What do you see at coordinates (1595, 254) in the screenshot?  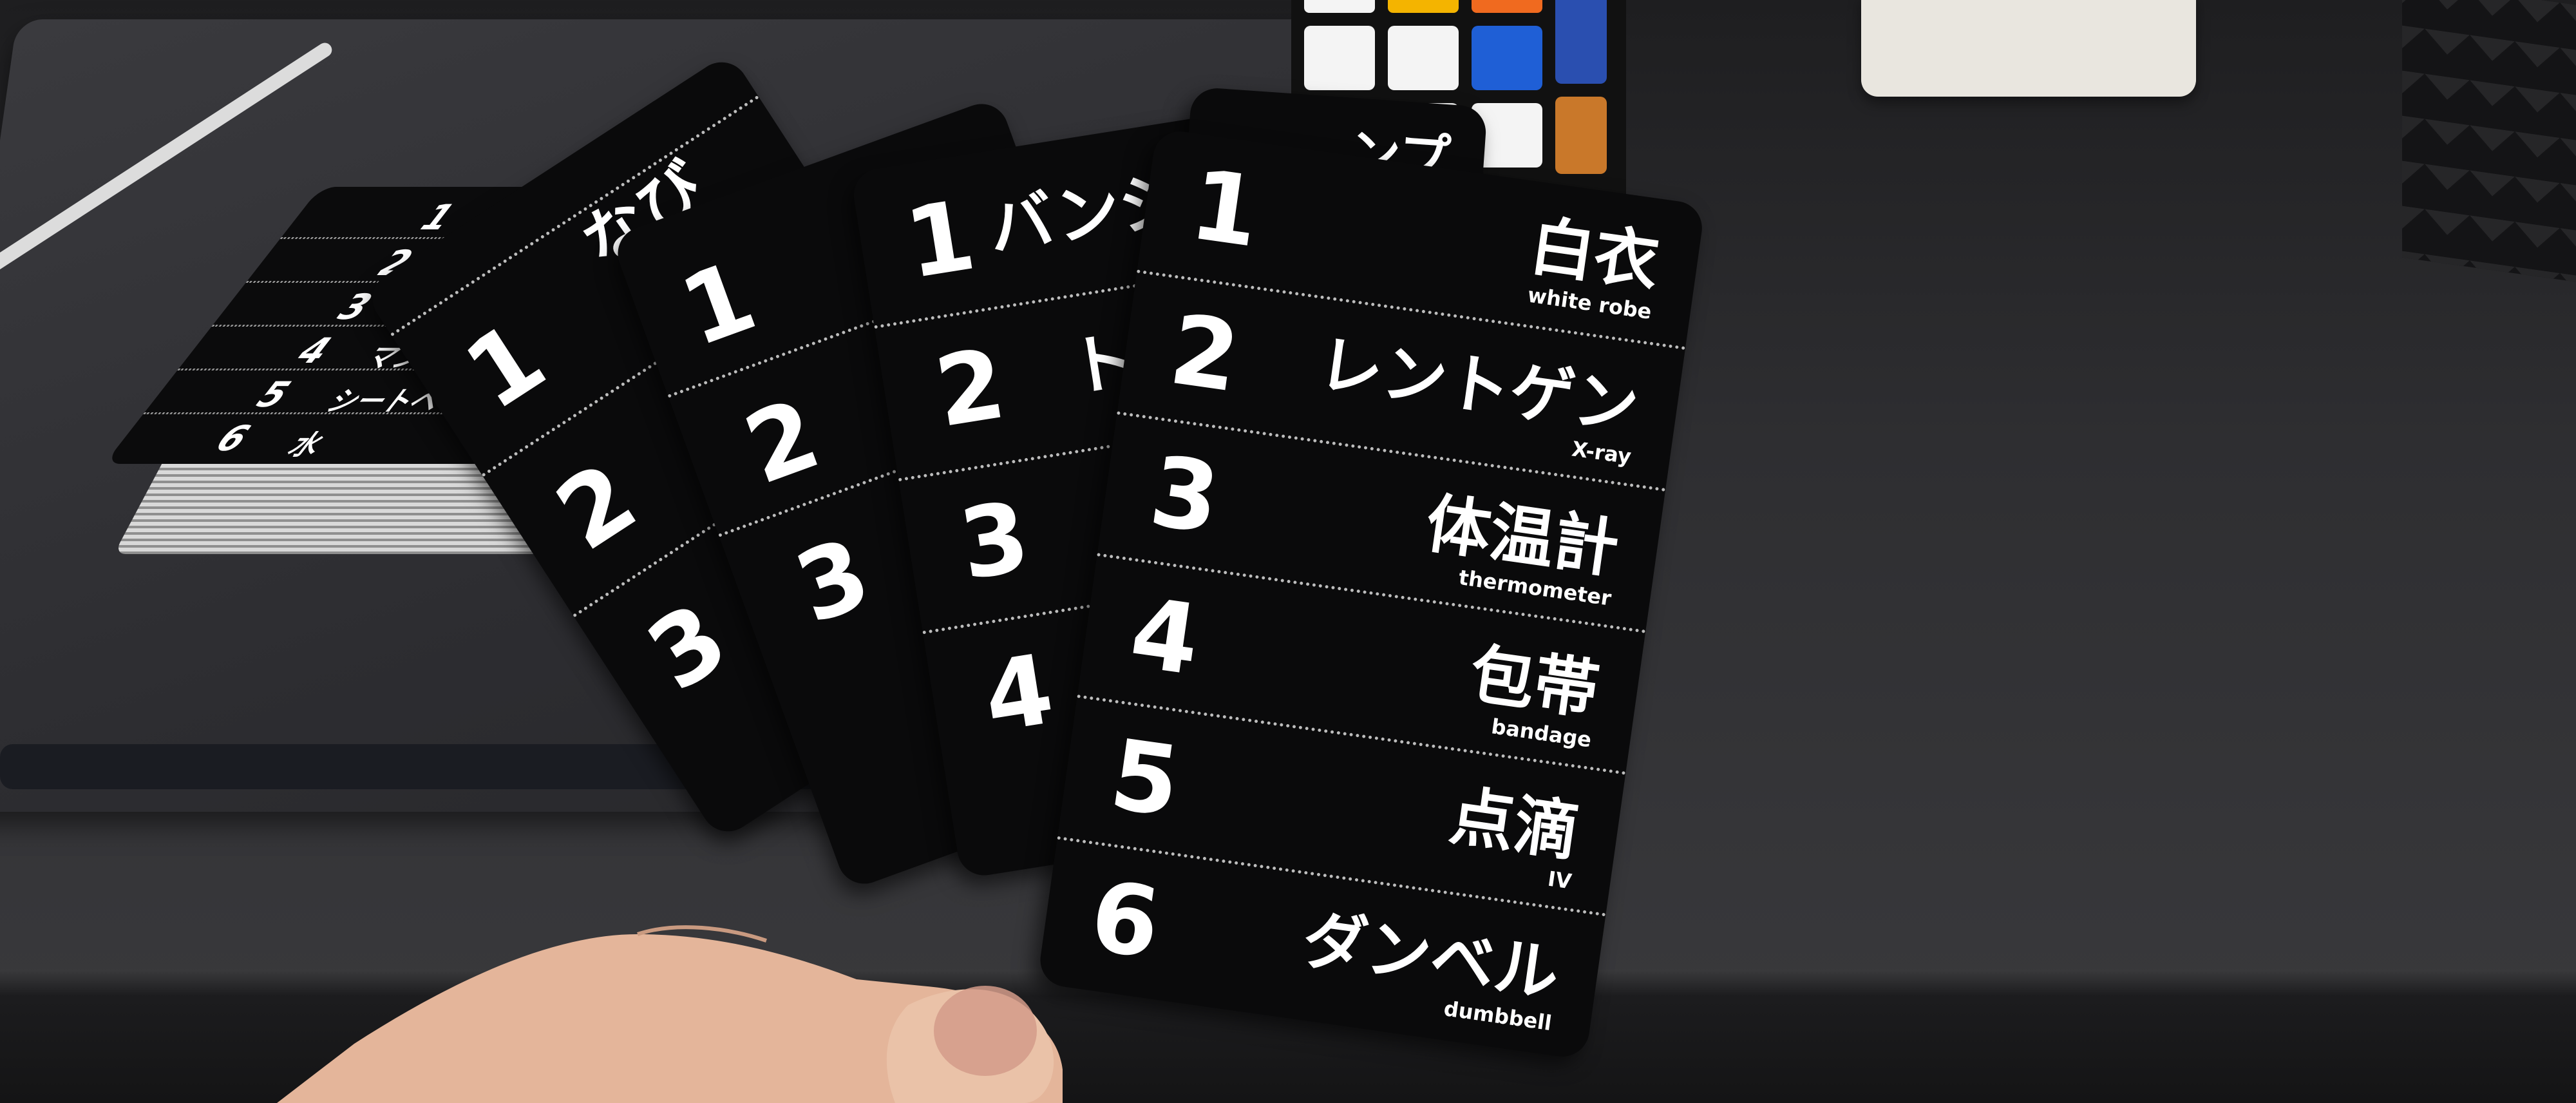 I see `row-japanese-label: 白衣` at bounding box center [1595, 254].